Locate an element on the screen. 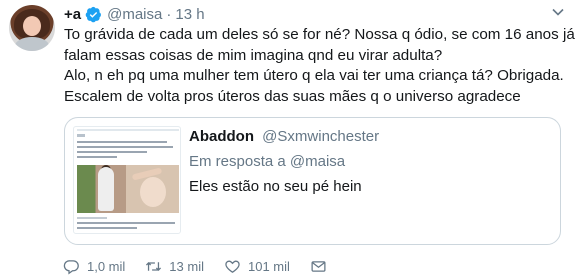  timestamp: 13 h is located at coordinates (189, 14).